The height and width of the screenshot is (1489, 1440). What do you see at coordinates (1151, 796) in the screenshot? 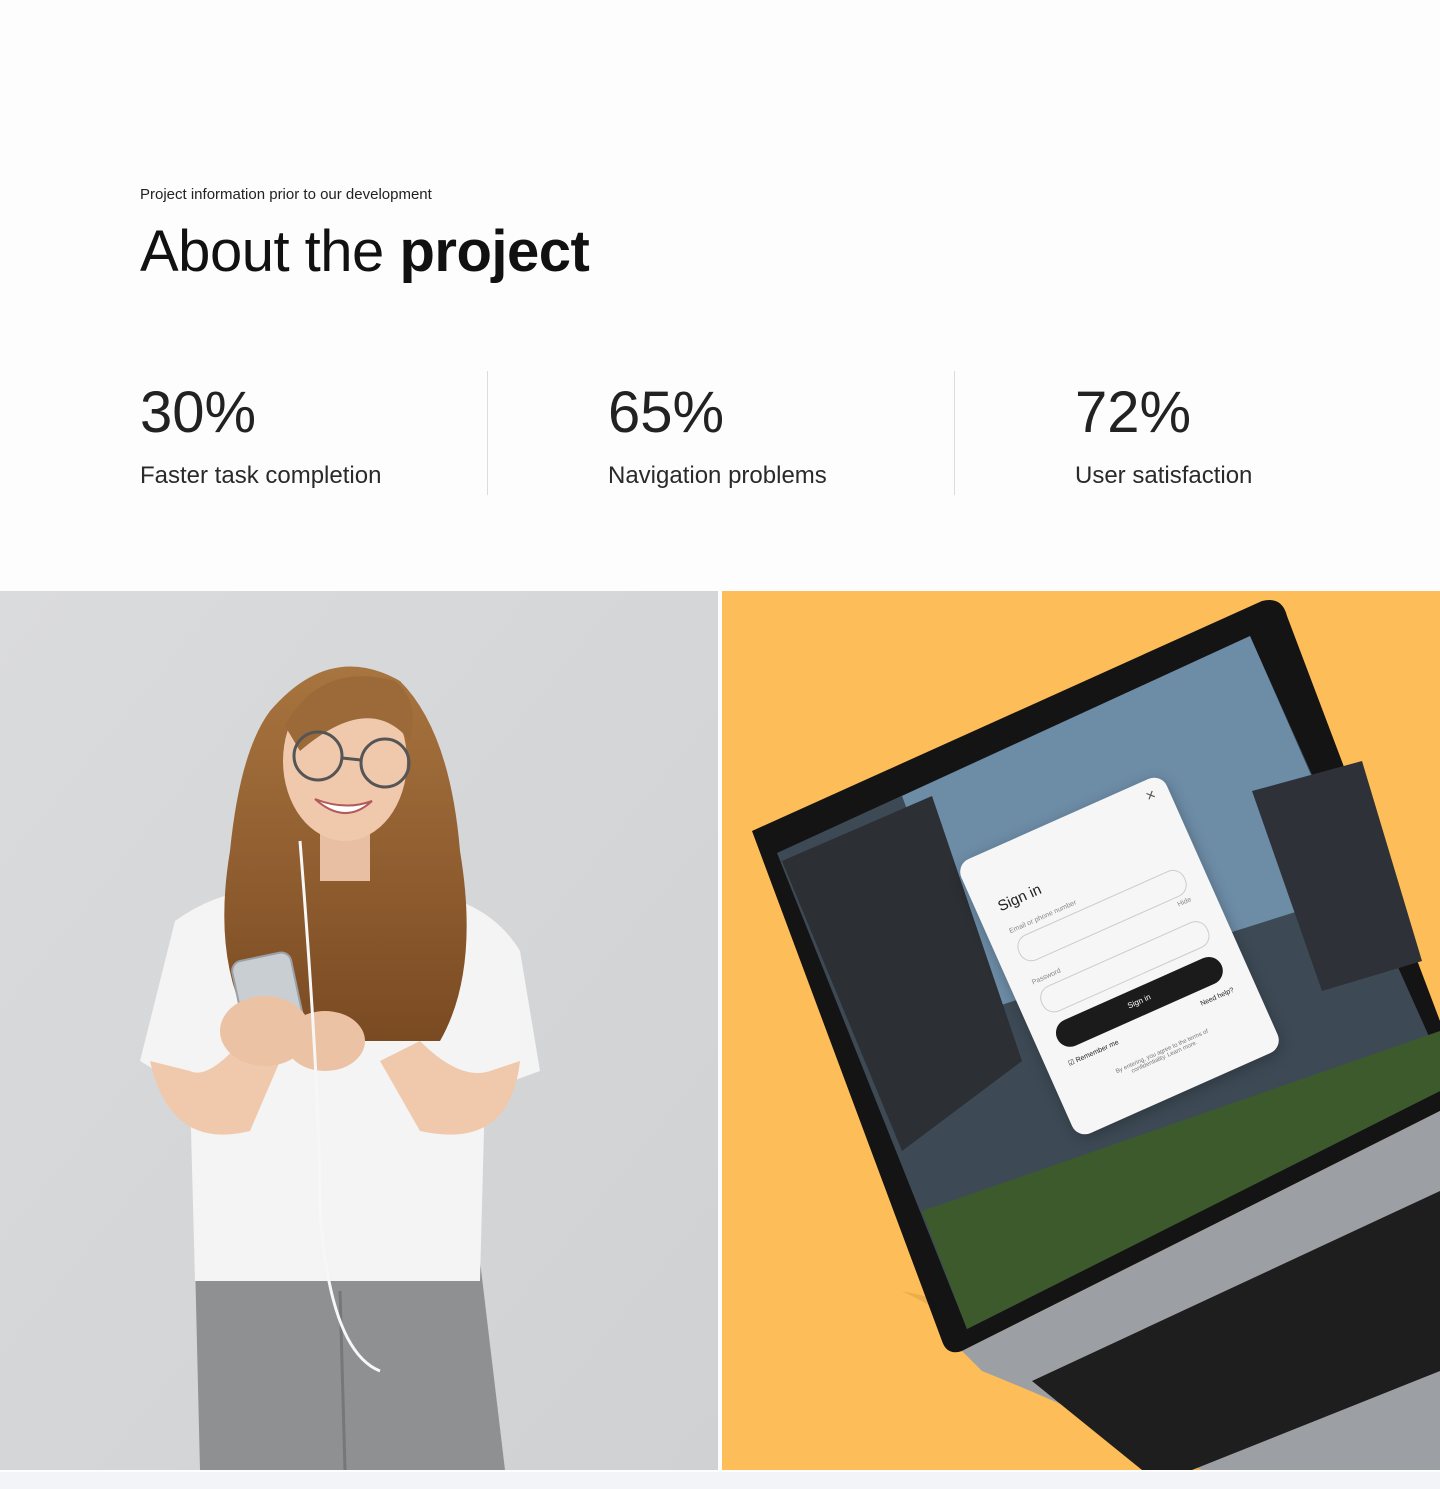
I see `close-icon: ×` at bounding box center [1151, 796].